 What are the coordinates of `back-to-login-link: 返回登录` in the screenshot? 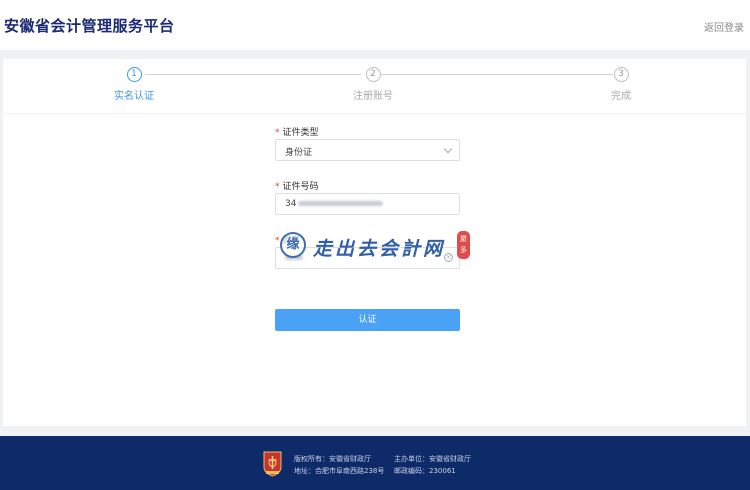 It's located at (724, 26).